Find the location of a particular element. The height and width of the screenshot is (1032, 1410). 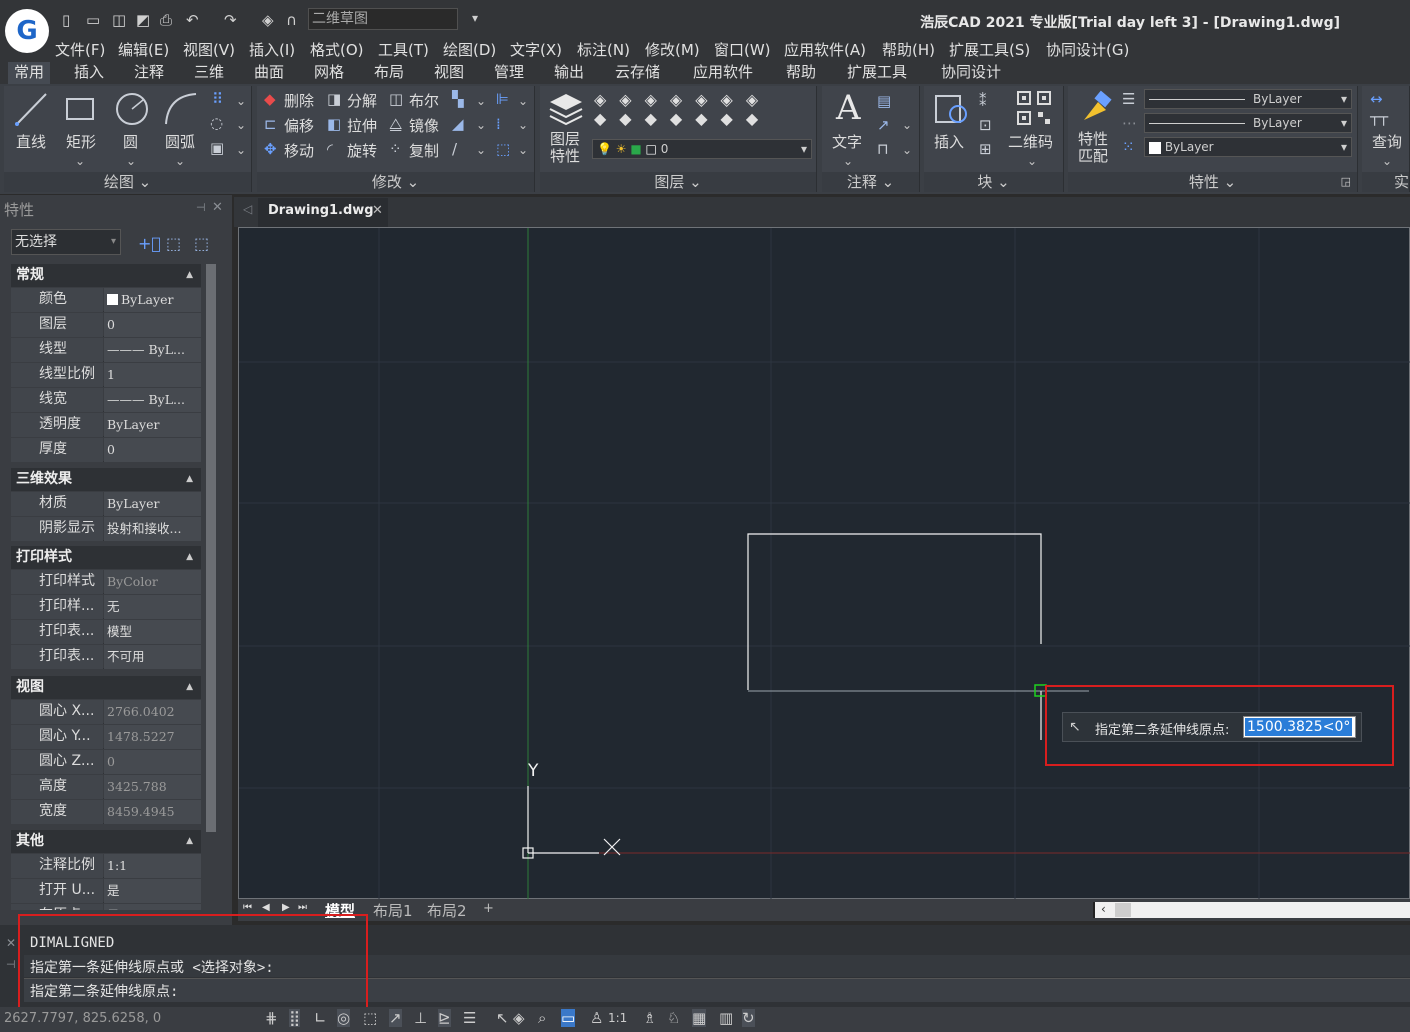

property-row: 材质 ByLayer is located at coordinates (106, 504).